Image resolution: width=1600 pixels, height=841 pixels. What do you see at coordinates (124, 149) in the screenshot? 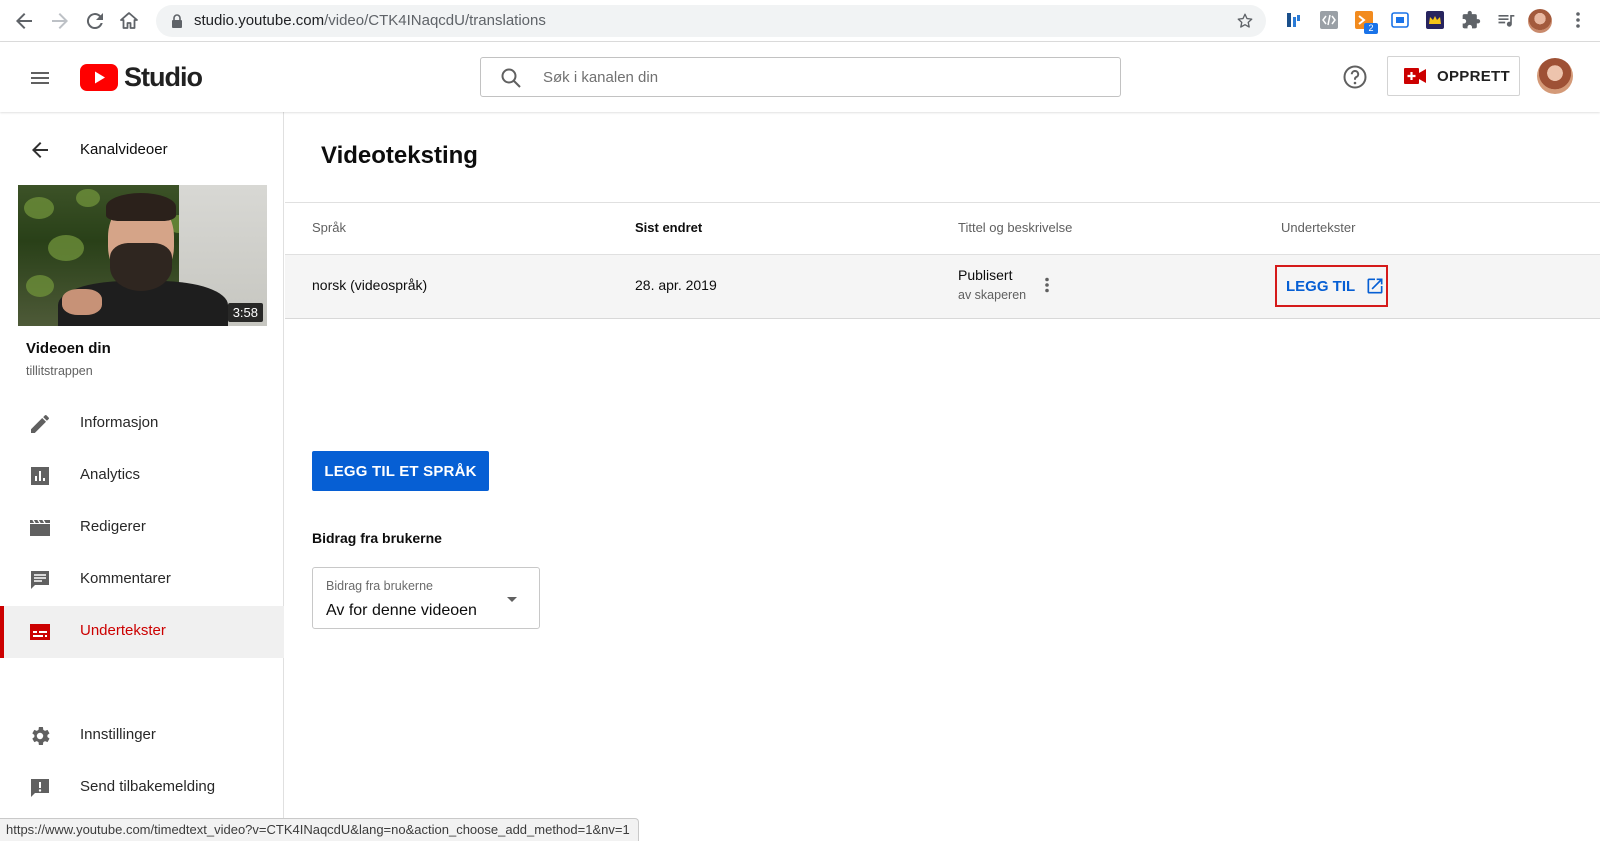
I see `back-label: Kanalvideoer` at bounding box center [124, 149].